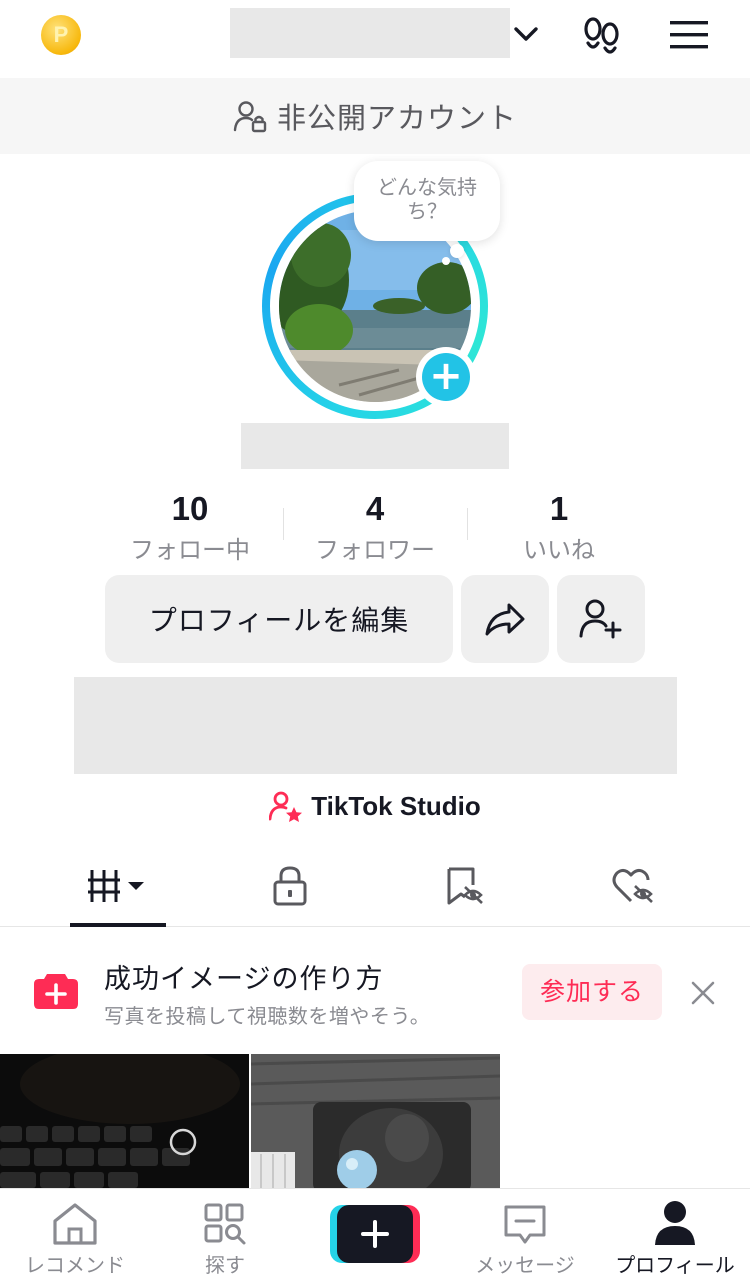 Image resolution: width=750 pixels, height=1285 pixels. I want to click on profile-icon, so click(675, 1223).